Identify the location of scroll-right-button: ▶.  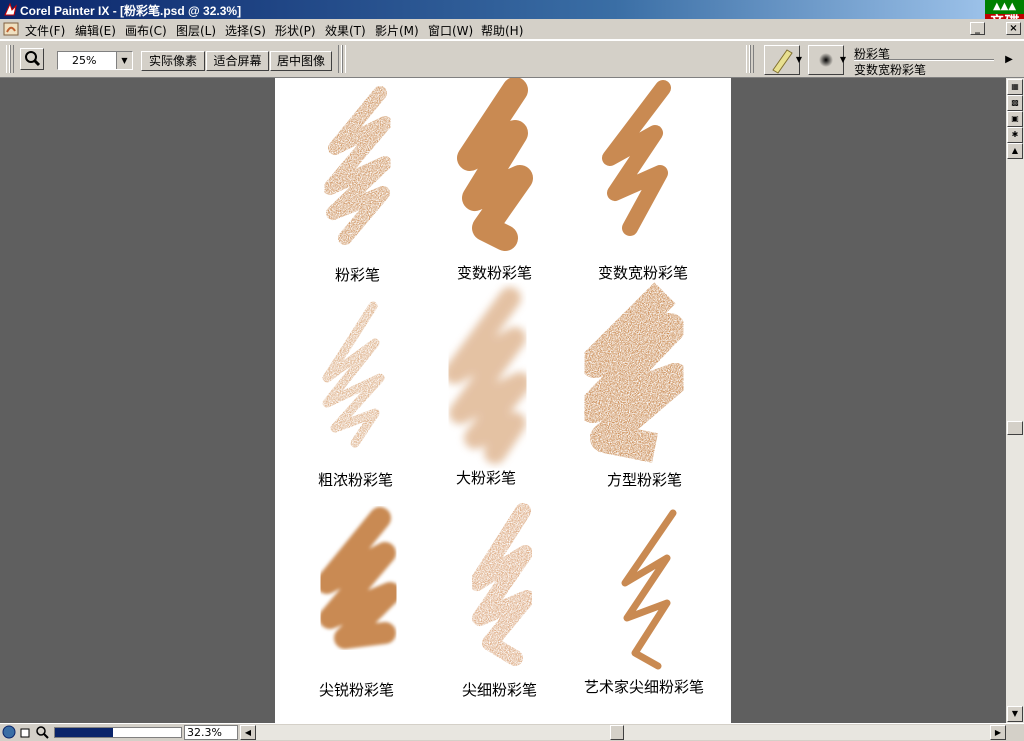
(998, 732).